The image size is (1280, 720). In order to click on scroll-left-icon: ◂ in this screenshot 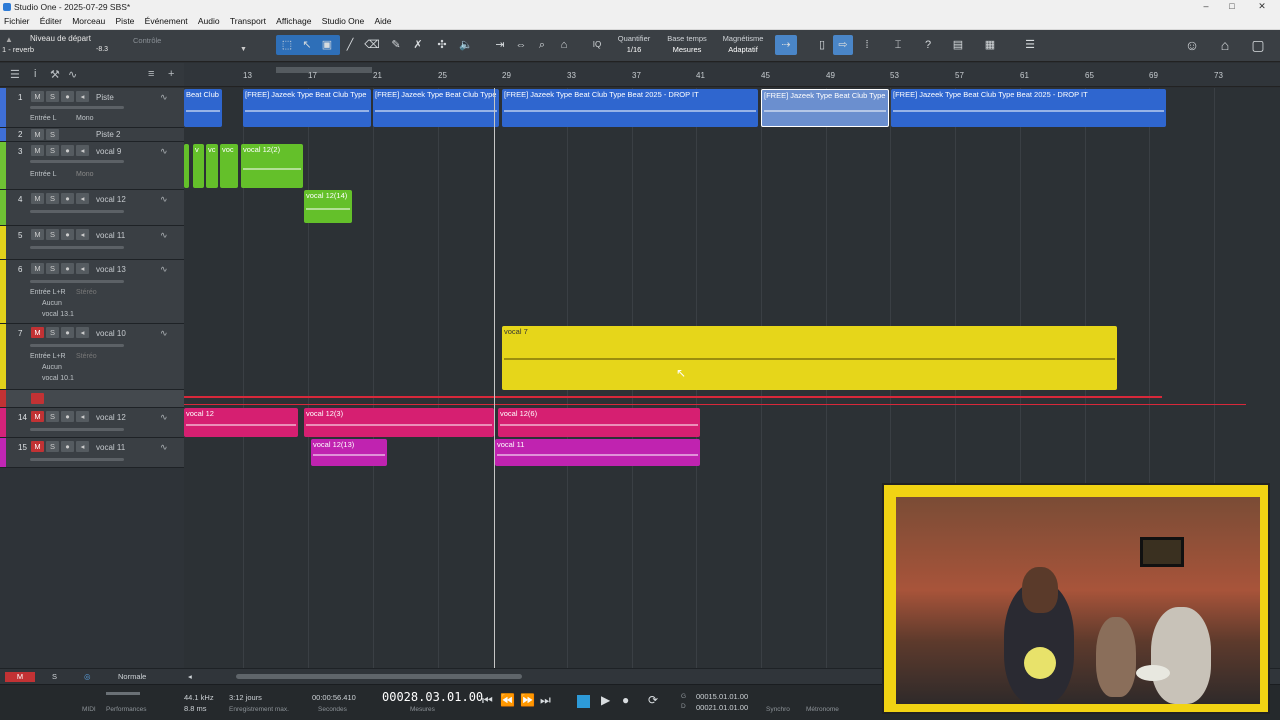, I will do `click(190, 676)`.